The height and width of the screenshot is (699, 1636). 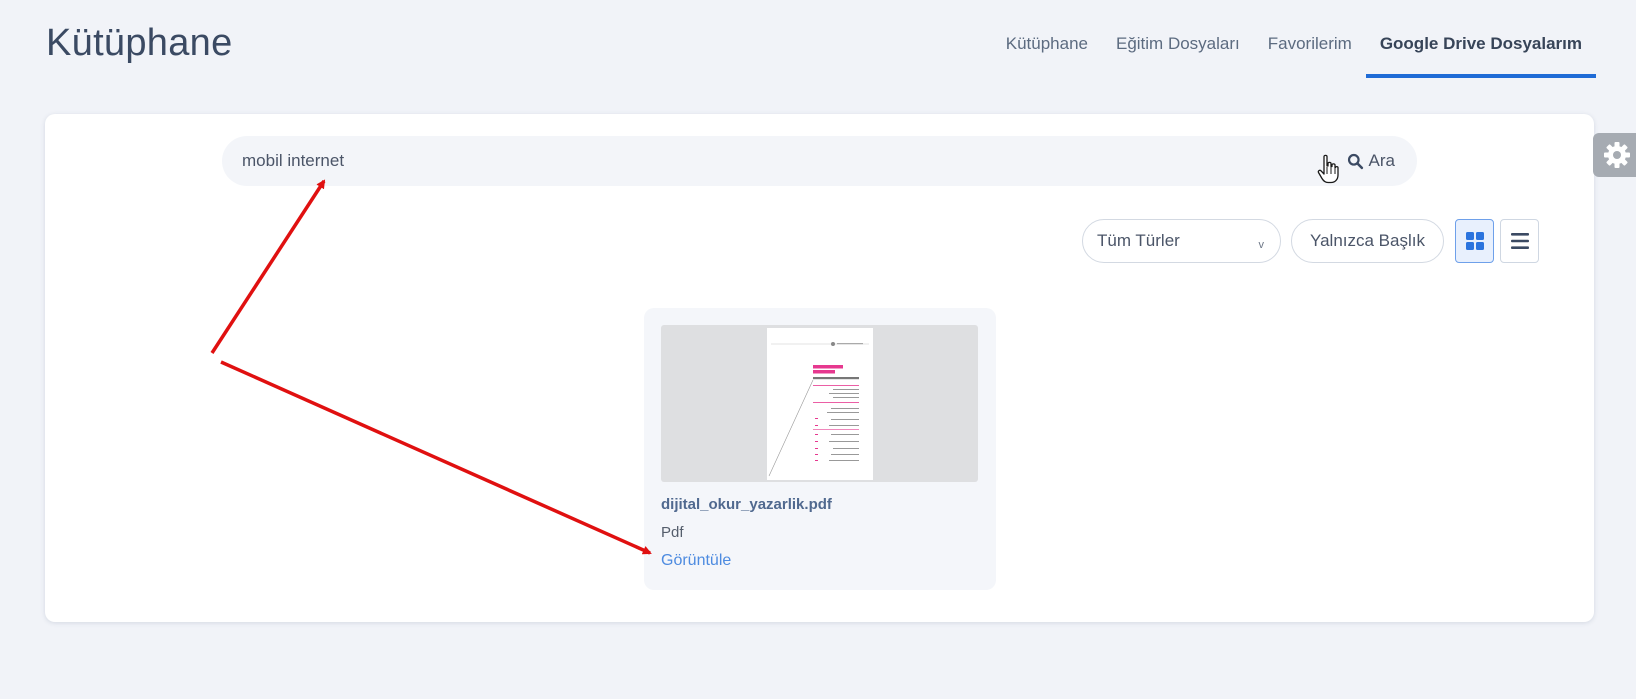 I want to click on grid-view-button, so click(x=1474, y=241).